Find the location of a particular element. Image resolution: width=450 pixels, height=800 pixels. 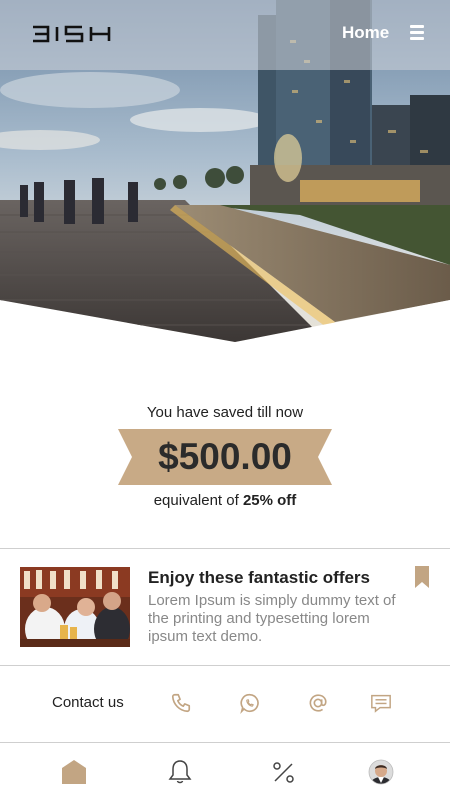

saved-amount: $500.00 is located at coordinates (225, 456).